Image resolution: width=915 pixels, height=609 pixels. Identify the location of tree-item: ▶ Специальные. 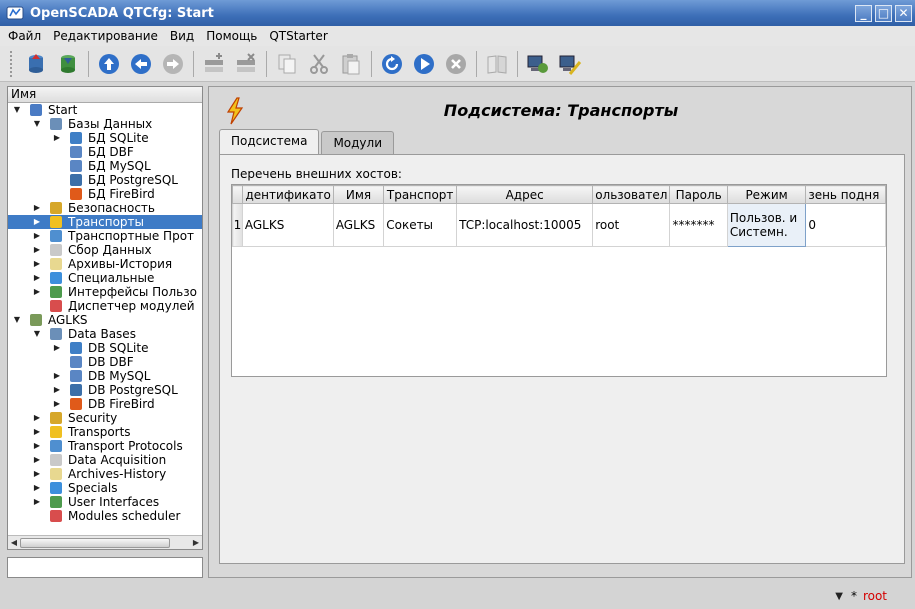
(105, 278).